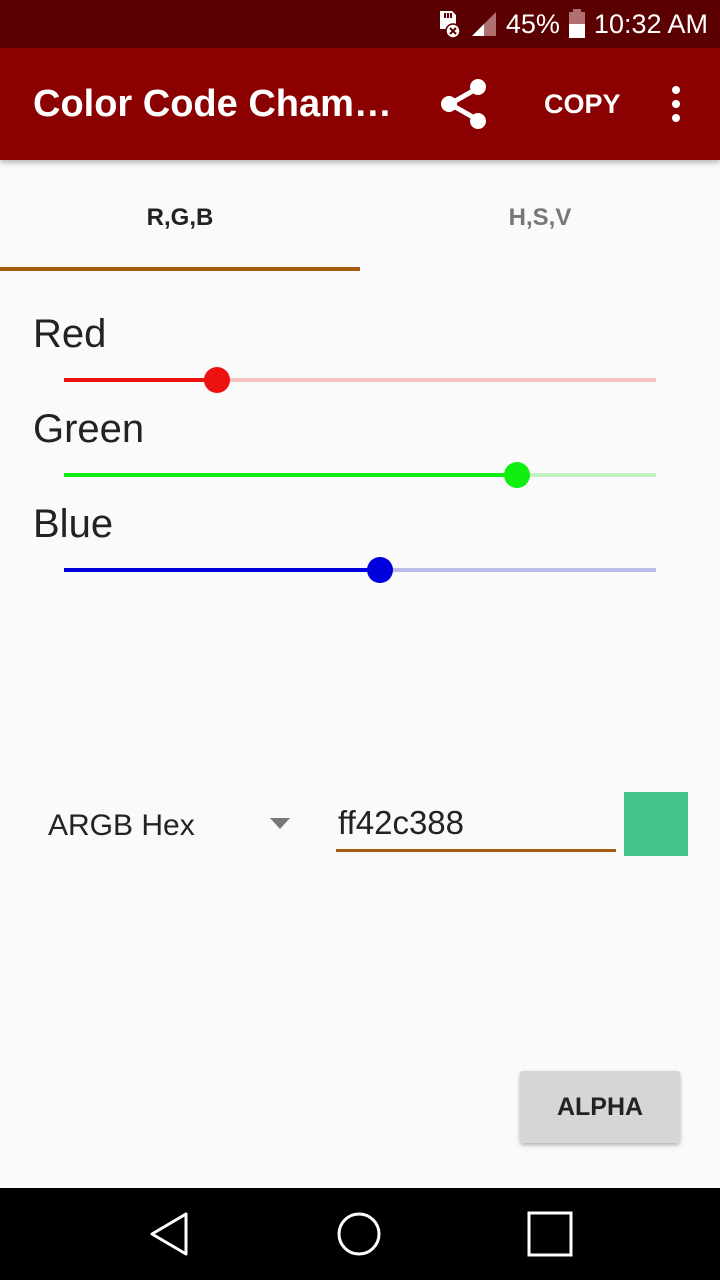 The image size is (720, 1280). Describe the element at coordinates (450, 25) in the screenshot. I see `sd-card-error-icon` at that location.